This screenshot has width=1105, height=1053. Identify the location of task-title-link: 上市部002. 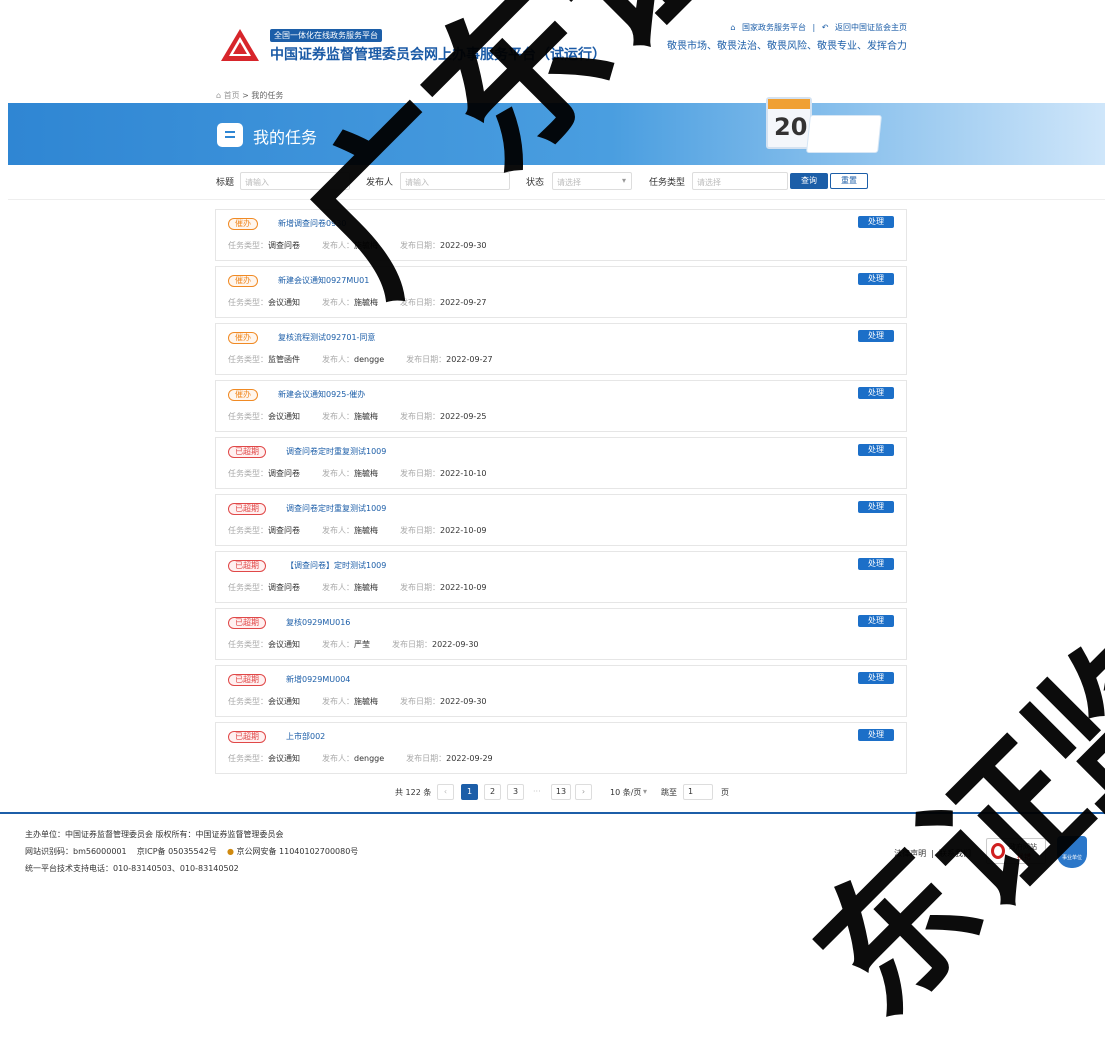
(305, 736).